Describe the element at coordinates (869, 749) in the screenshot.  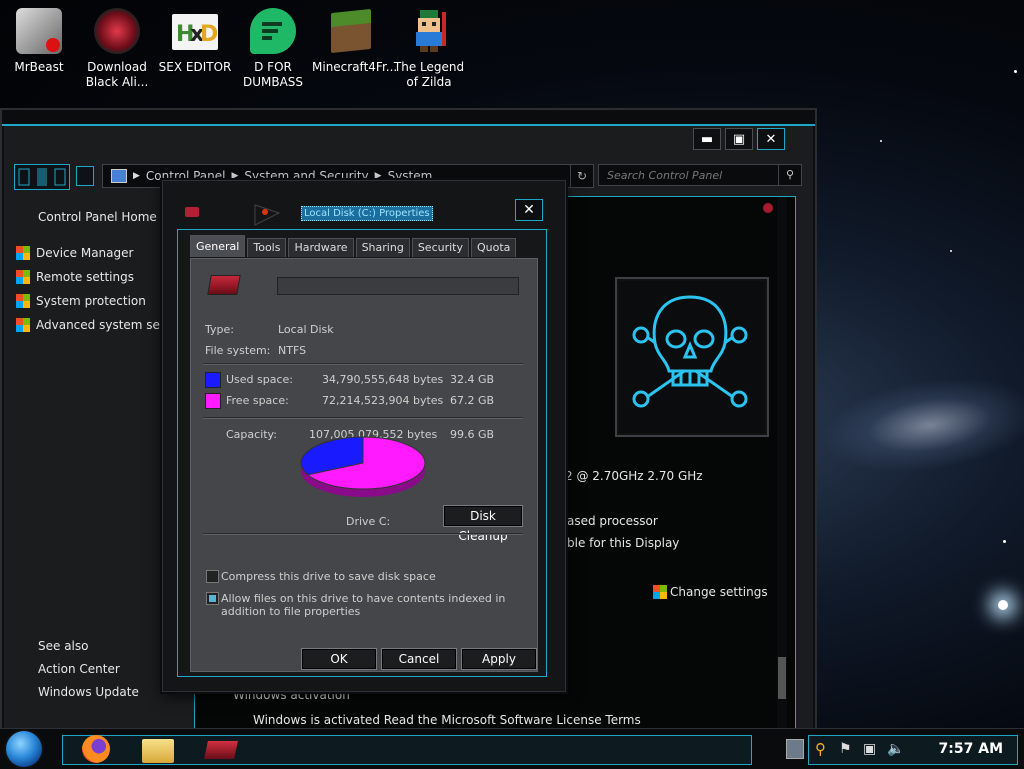
I see `network-icon: ▣` at that location.